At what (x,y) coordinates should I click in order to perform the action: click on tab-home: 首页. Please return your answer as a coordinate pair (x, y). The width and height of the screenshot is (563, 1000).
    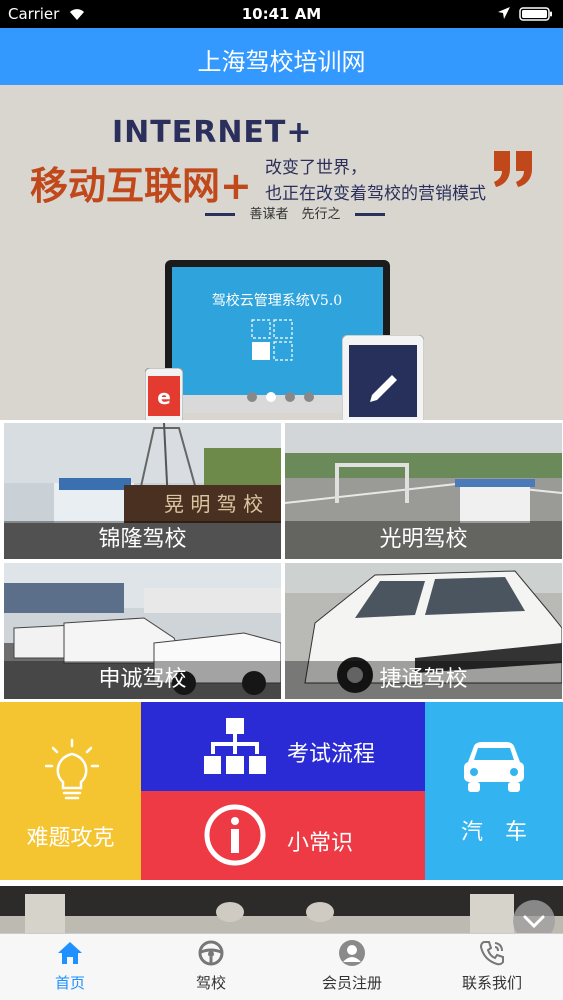
    Looking at the image, I should click on (70, 967).